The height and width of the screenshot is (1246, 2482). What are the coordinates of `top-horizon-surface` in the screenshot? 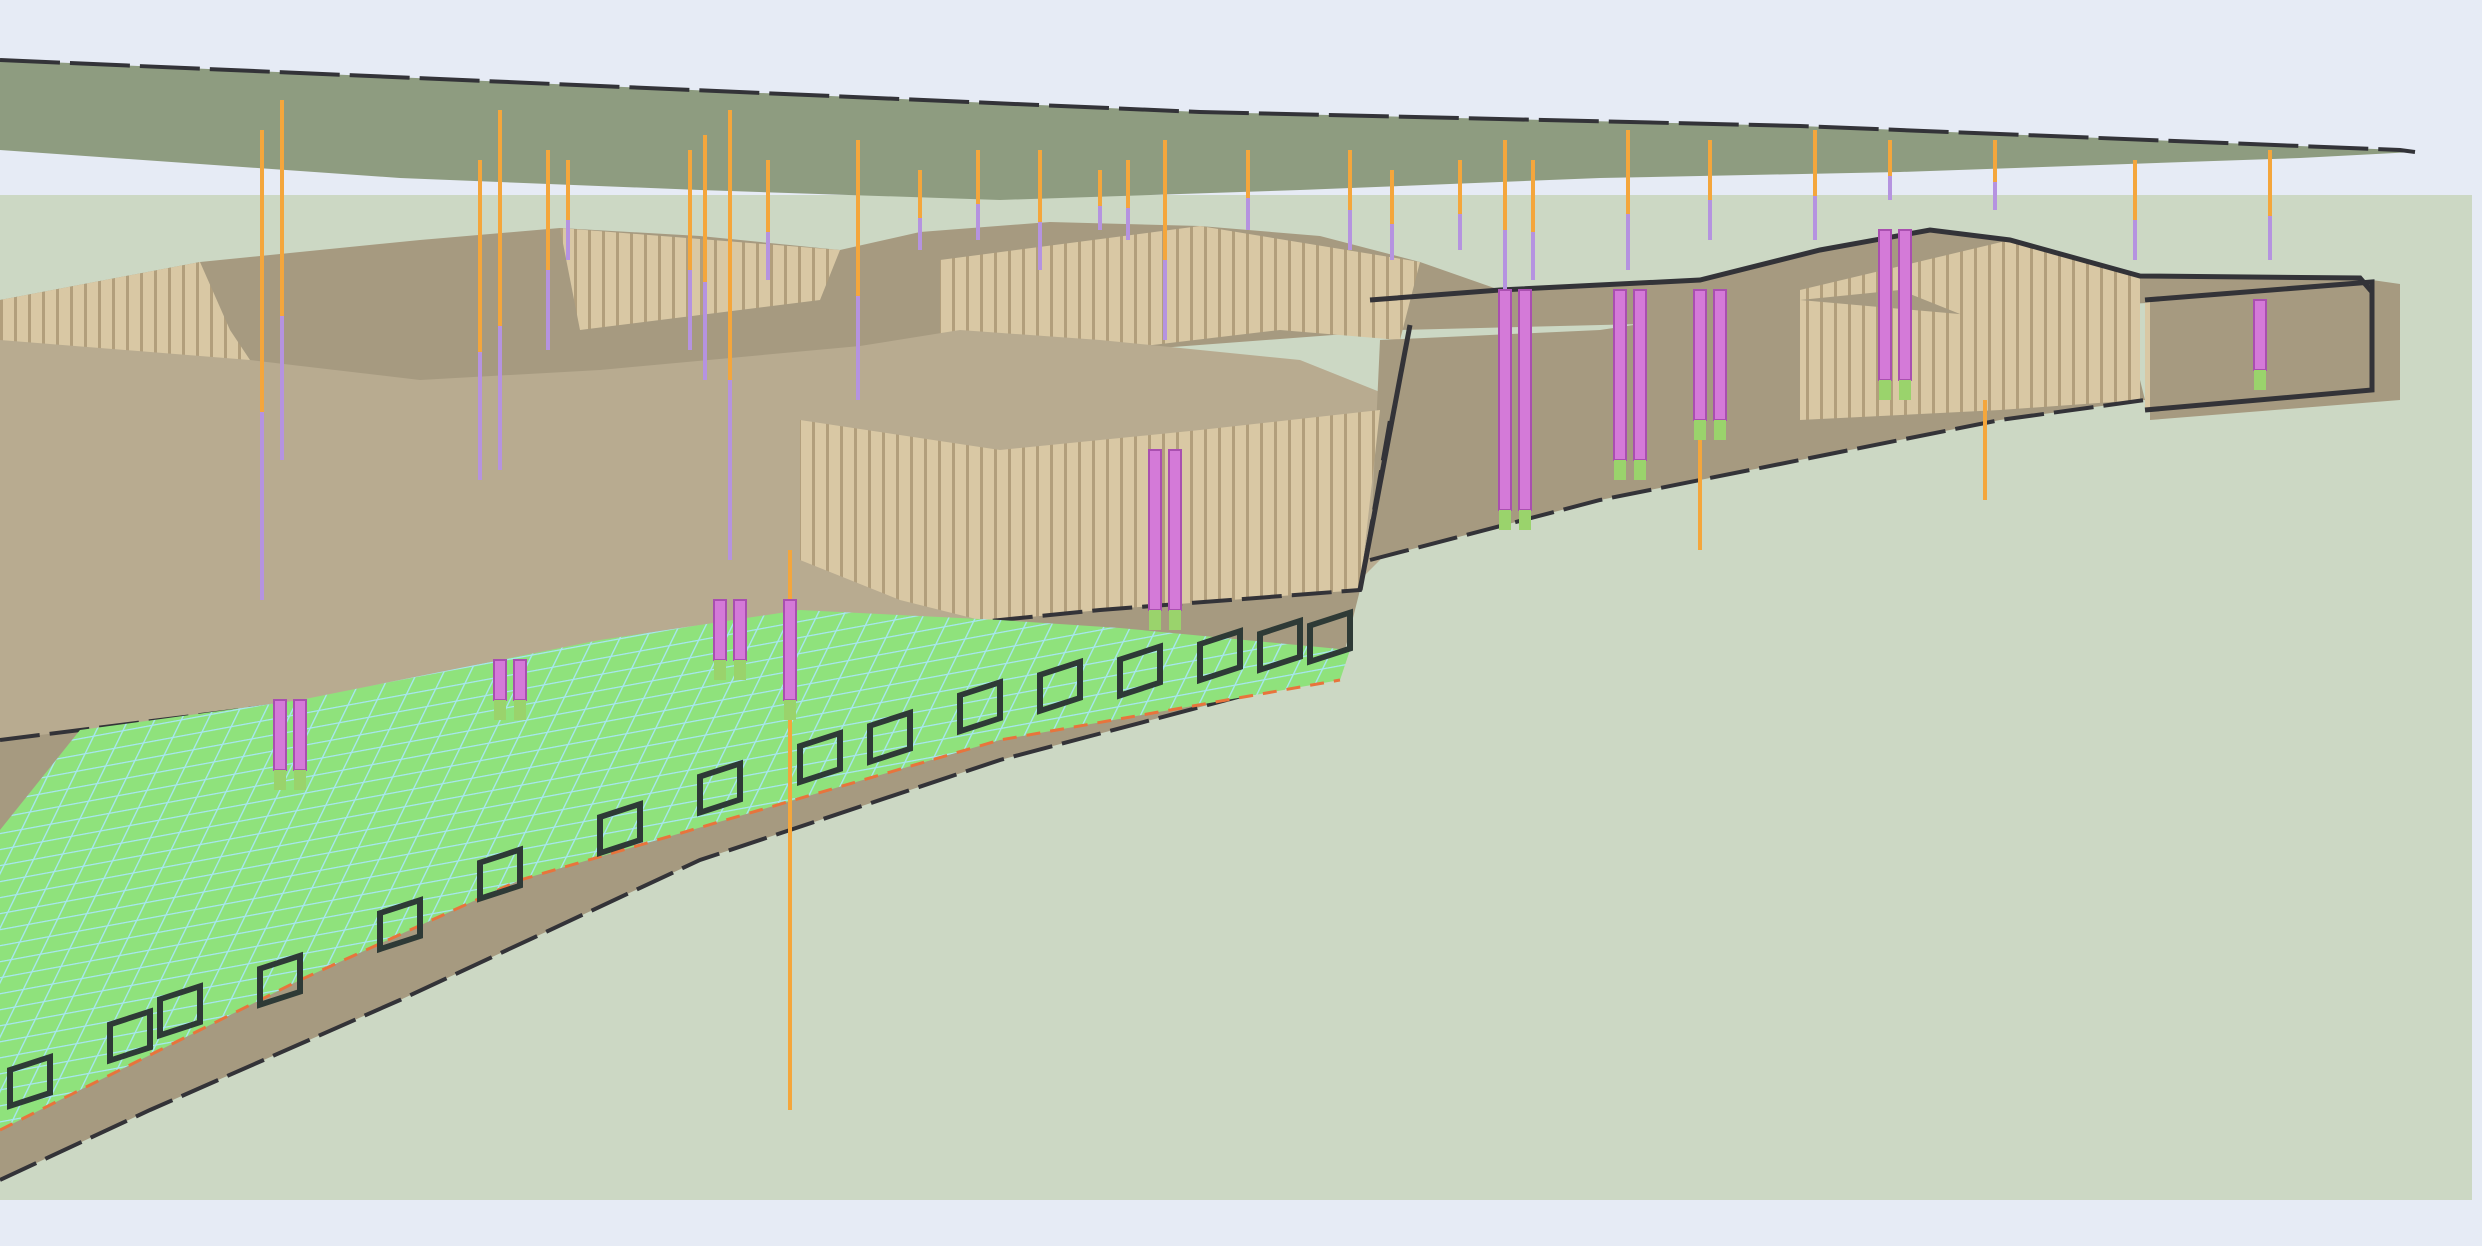 It's located at (1207, 130).